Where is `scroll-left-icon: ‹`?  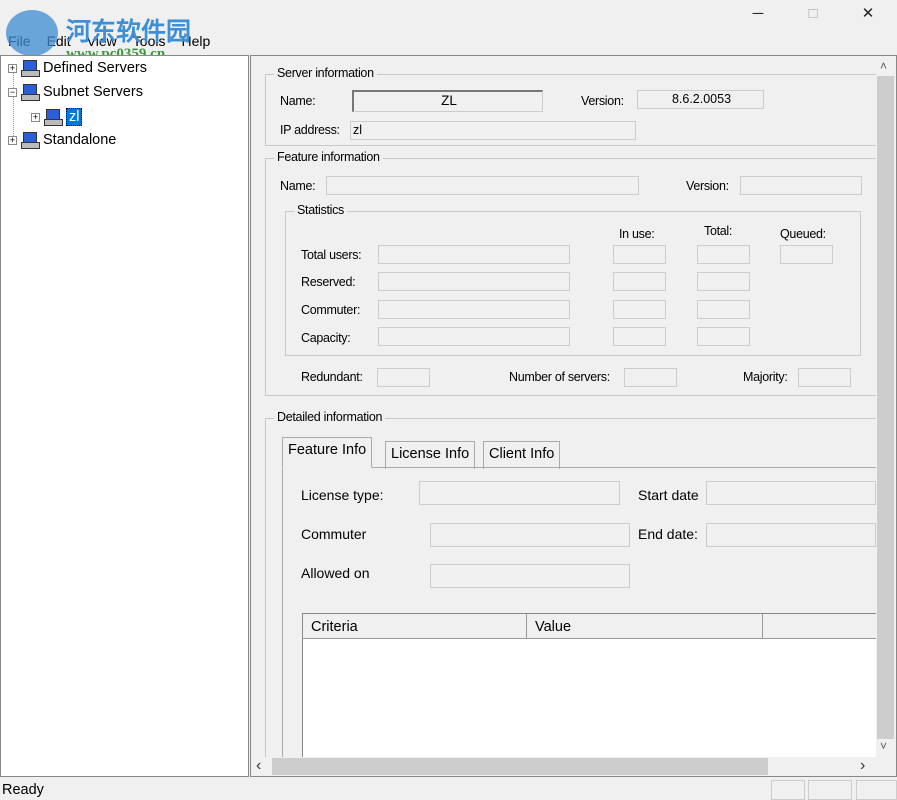
scroll-left-icon: ‹ is located at coordinates (258, 766).